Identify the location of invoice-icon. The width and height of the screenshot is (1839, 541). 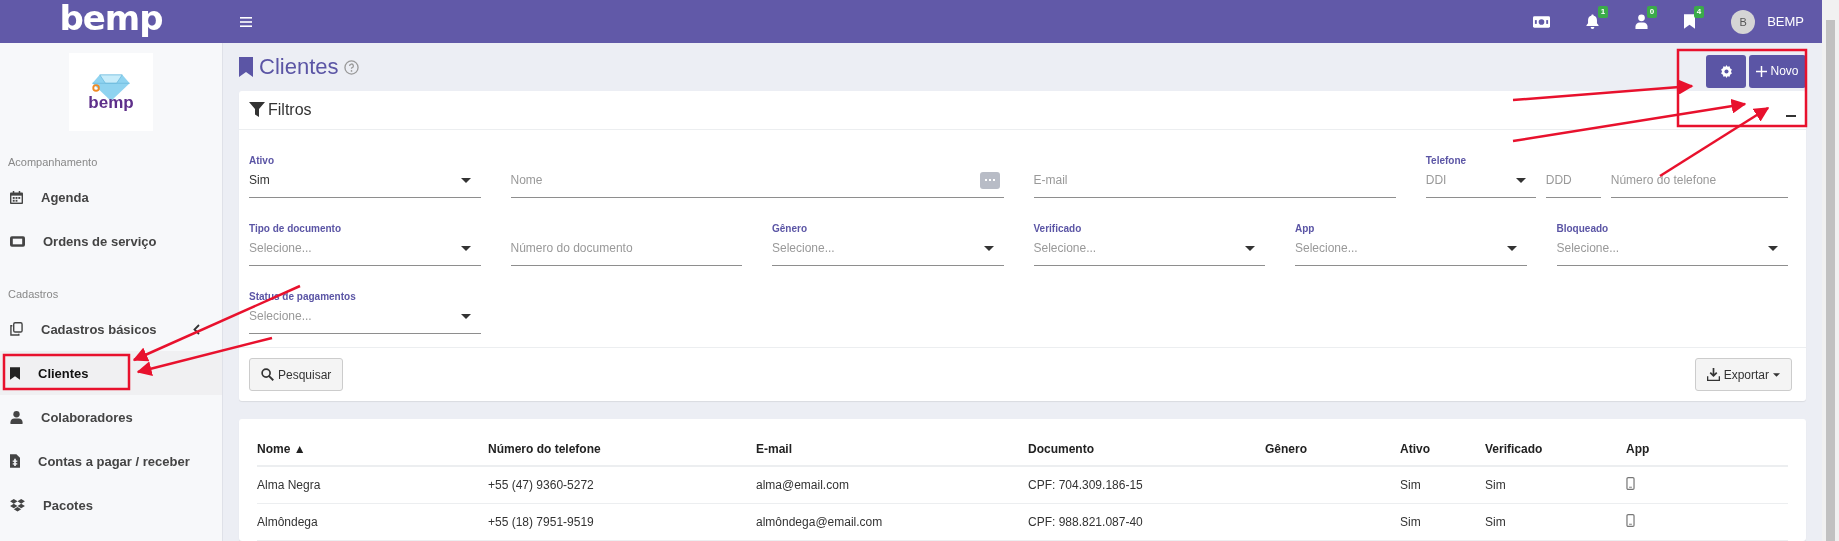
(15, 461).